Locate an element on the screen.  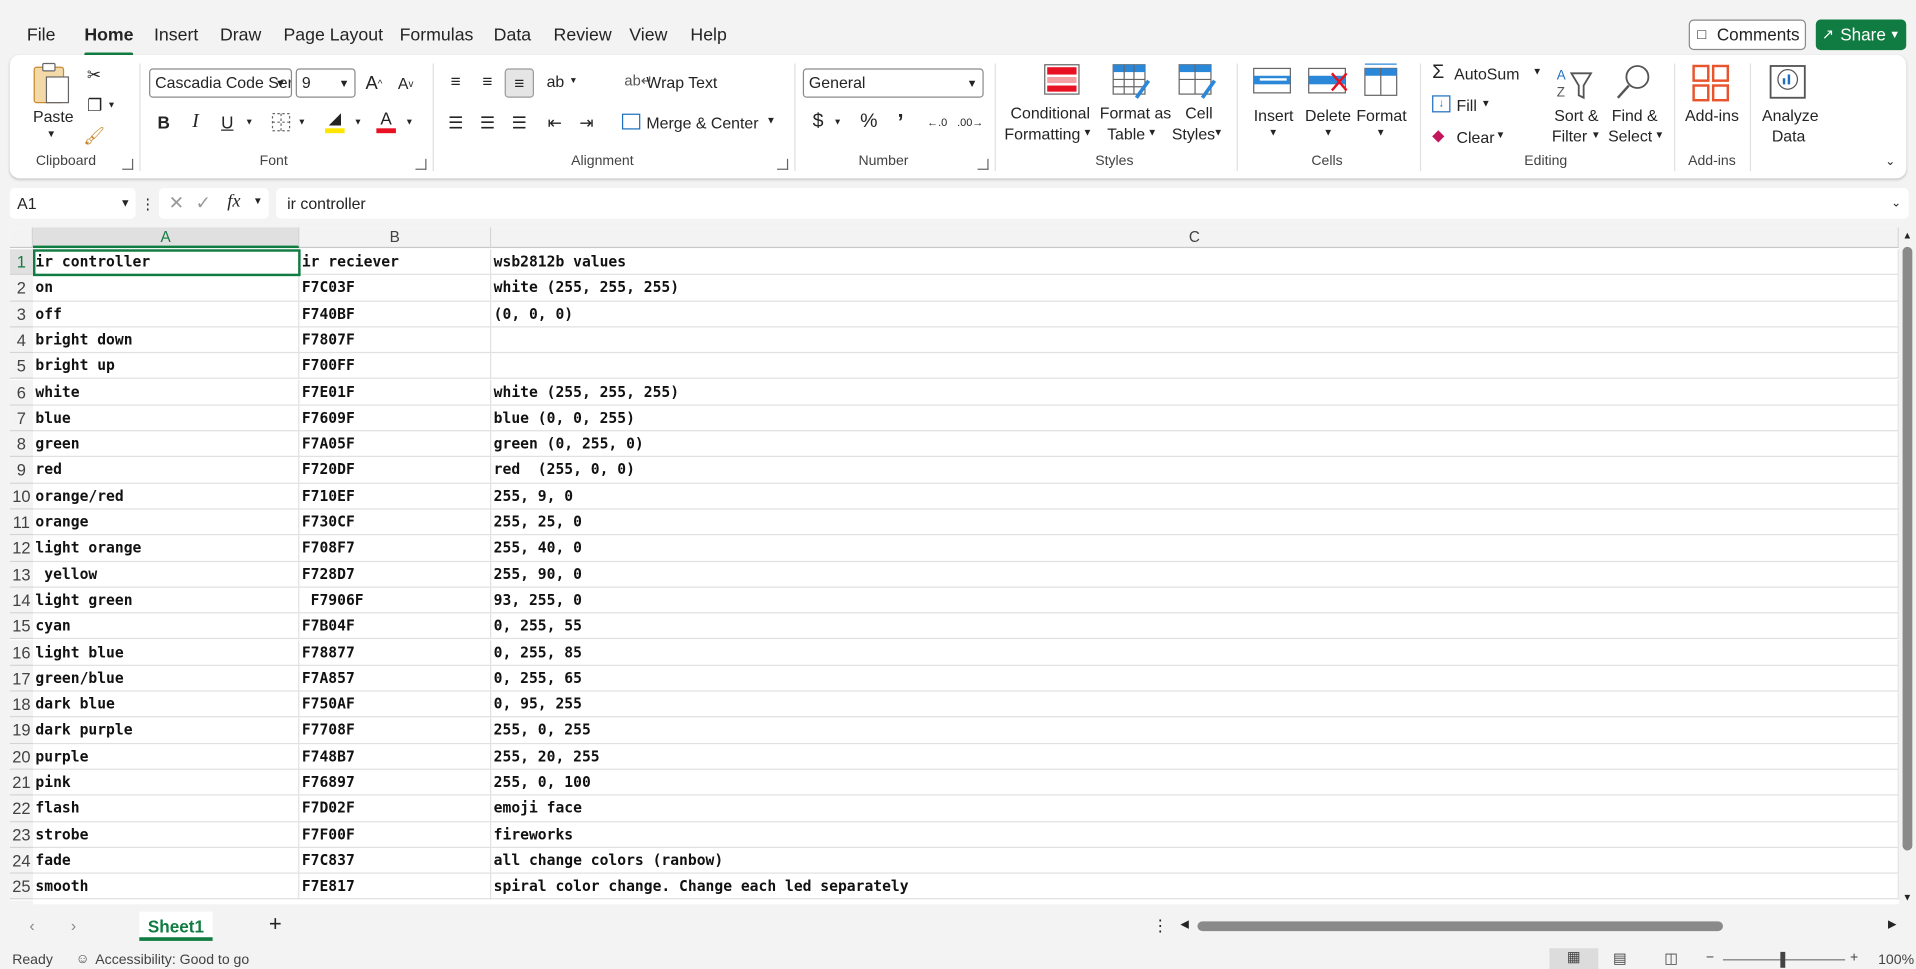
scroll-up-icon: ▲ is located at coordinates (1908, 235).